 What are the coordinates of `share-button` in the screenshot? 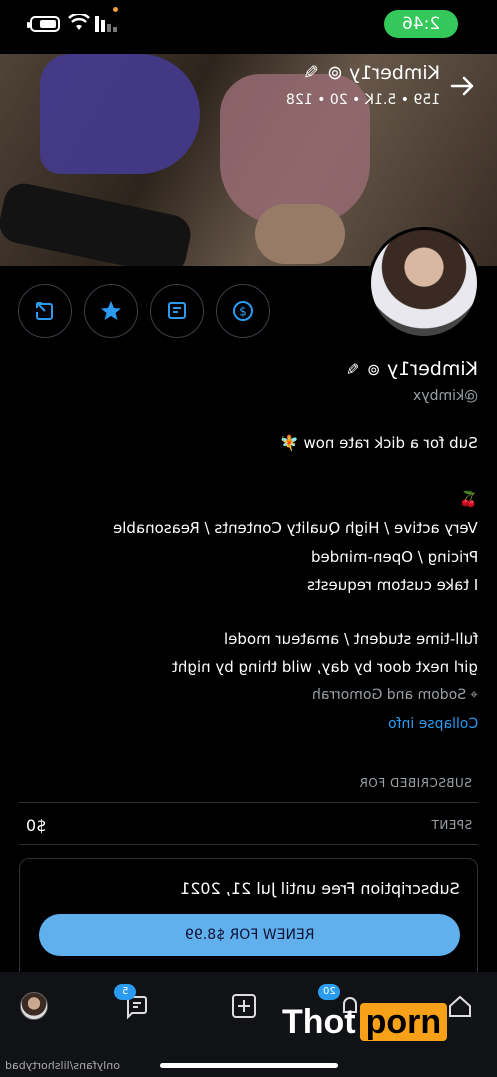 It's located at (45, 311).